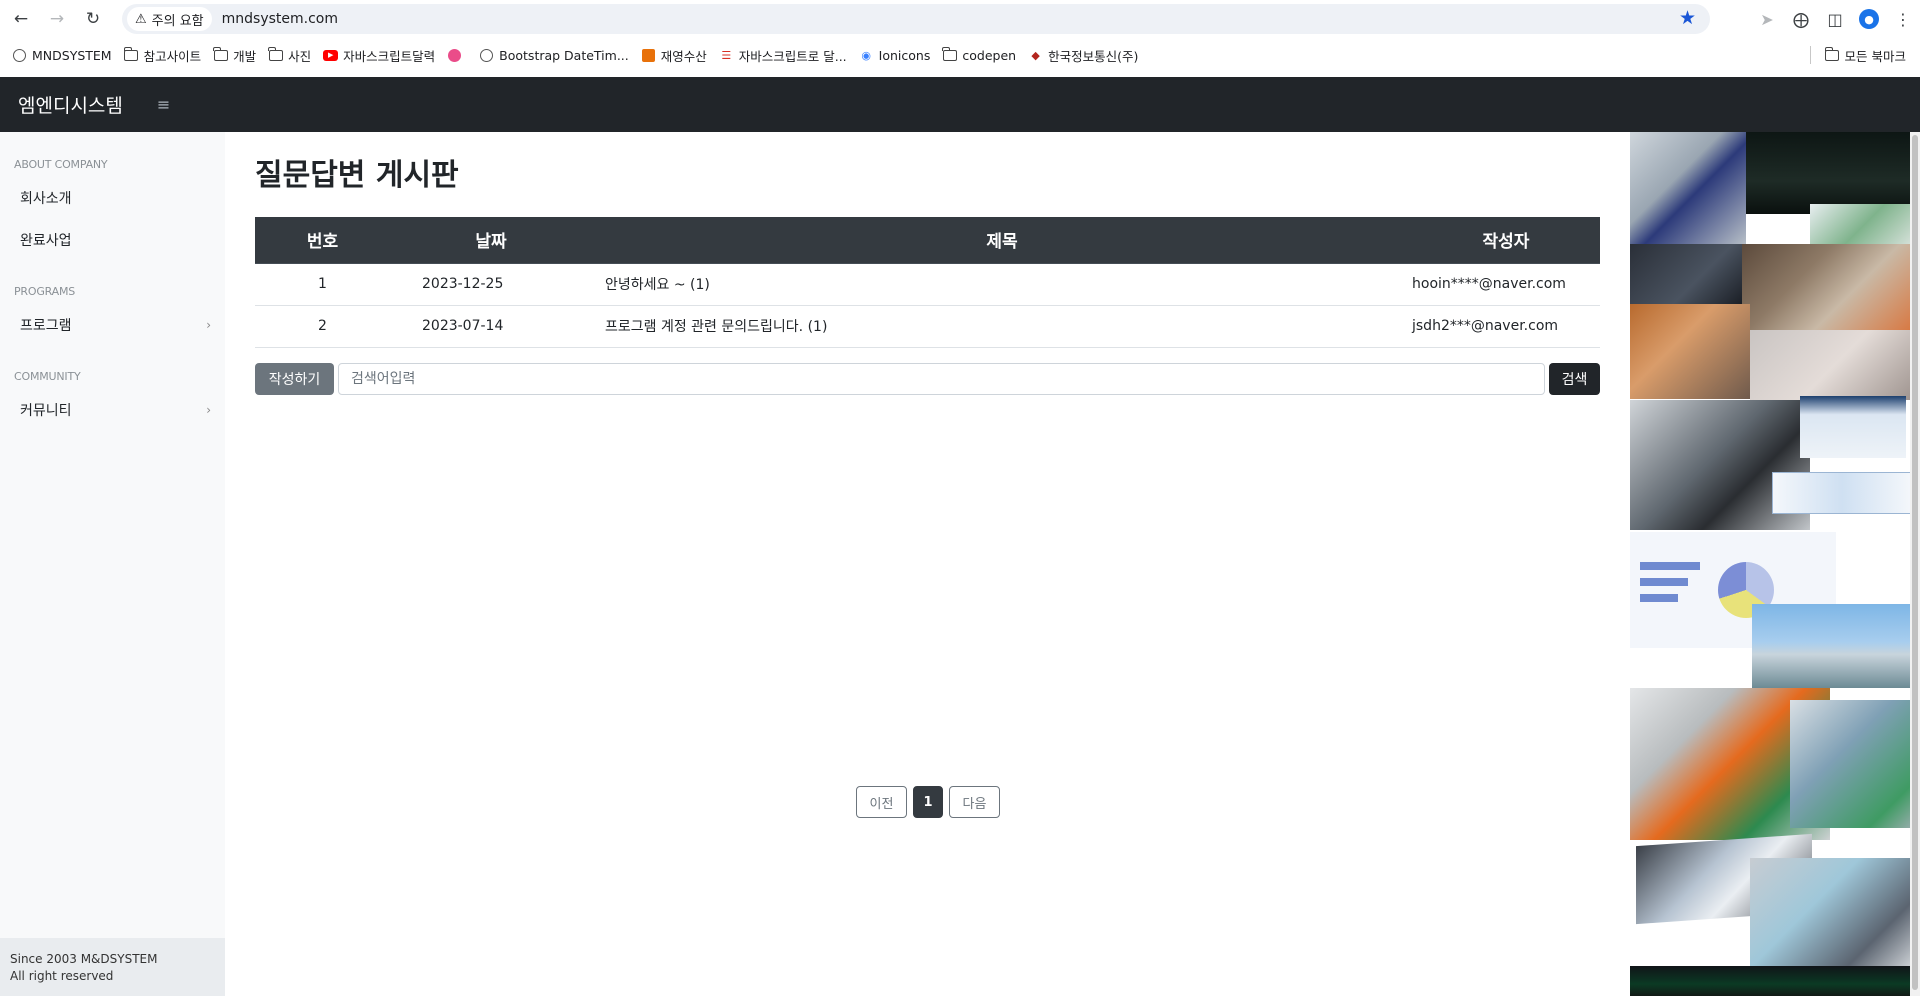 This screenshot has height=996, width=1920. What do you see at coordinates (928, 802) in the screenshot?
I see `page-1-button: 1` at bounding box center [928, 802].